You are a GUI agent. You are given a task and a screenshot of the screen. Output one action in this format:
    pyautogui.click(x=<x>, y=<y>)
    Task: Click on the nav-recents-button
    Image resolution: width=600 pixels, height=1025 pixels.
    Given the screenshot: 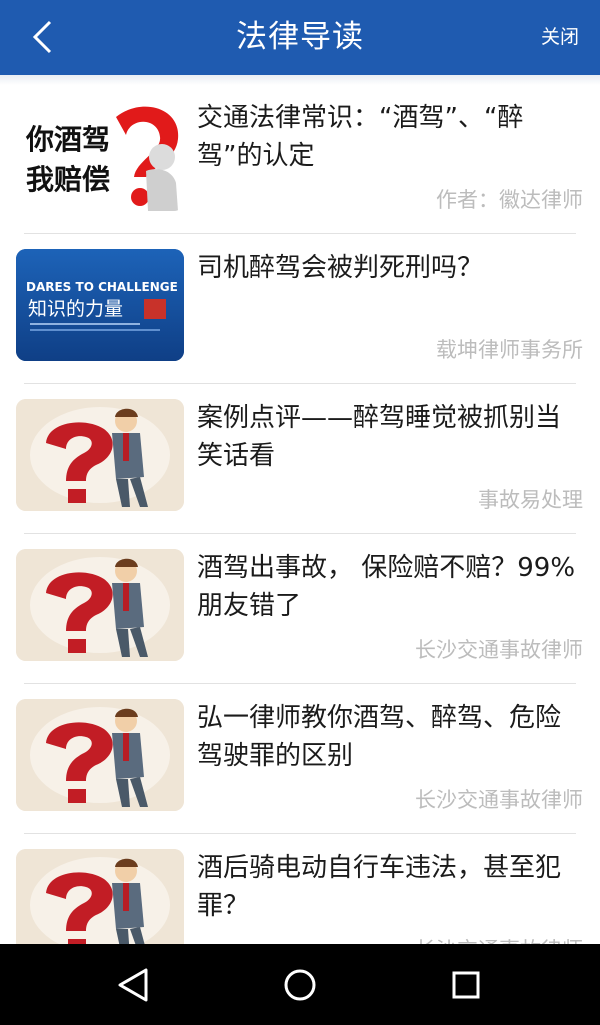 What is the action you would take?
    pyautogui.click(x=466, y=984)
    